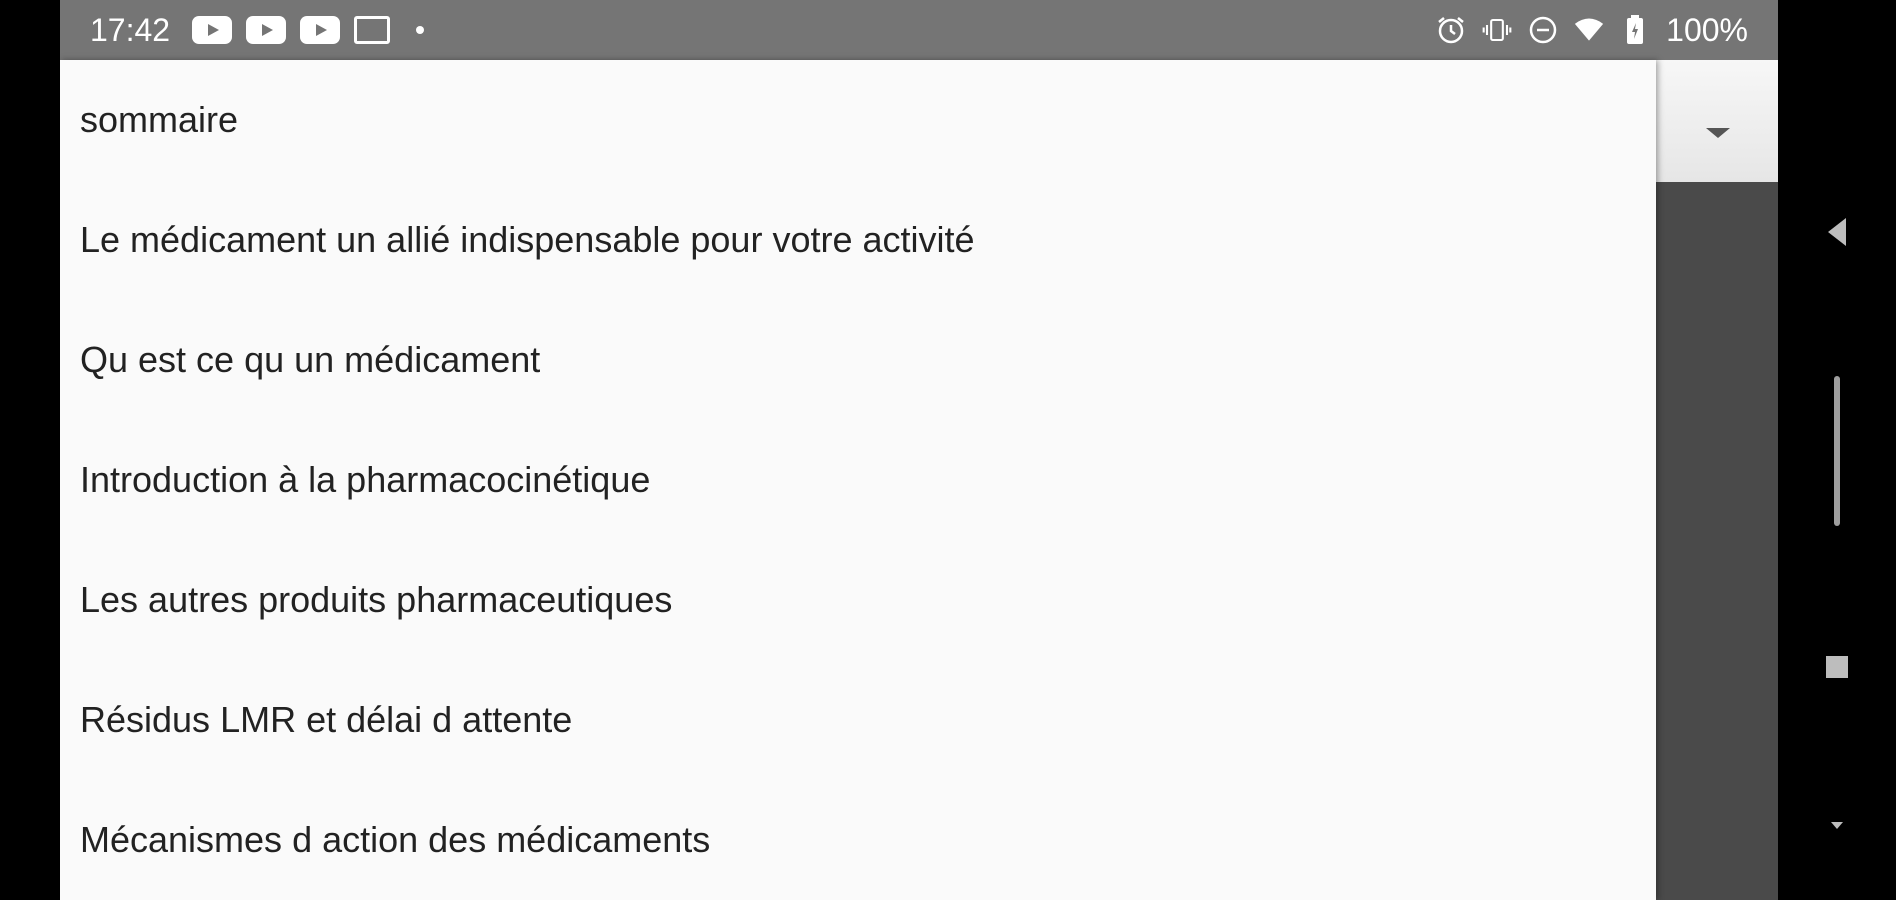 Image resolution: width=1896 pixels, height=900 pixels. Describe the element at coordinates (1635, 30) in the screenshot. I see `battery-icon` at that location.